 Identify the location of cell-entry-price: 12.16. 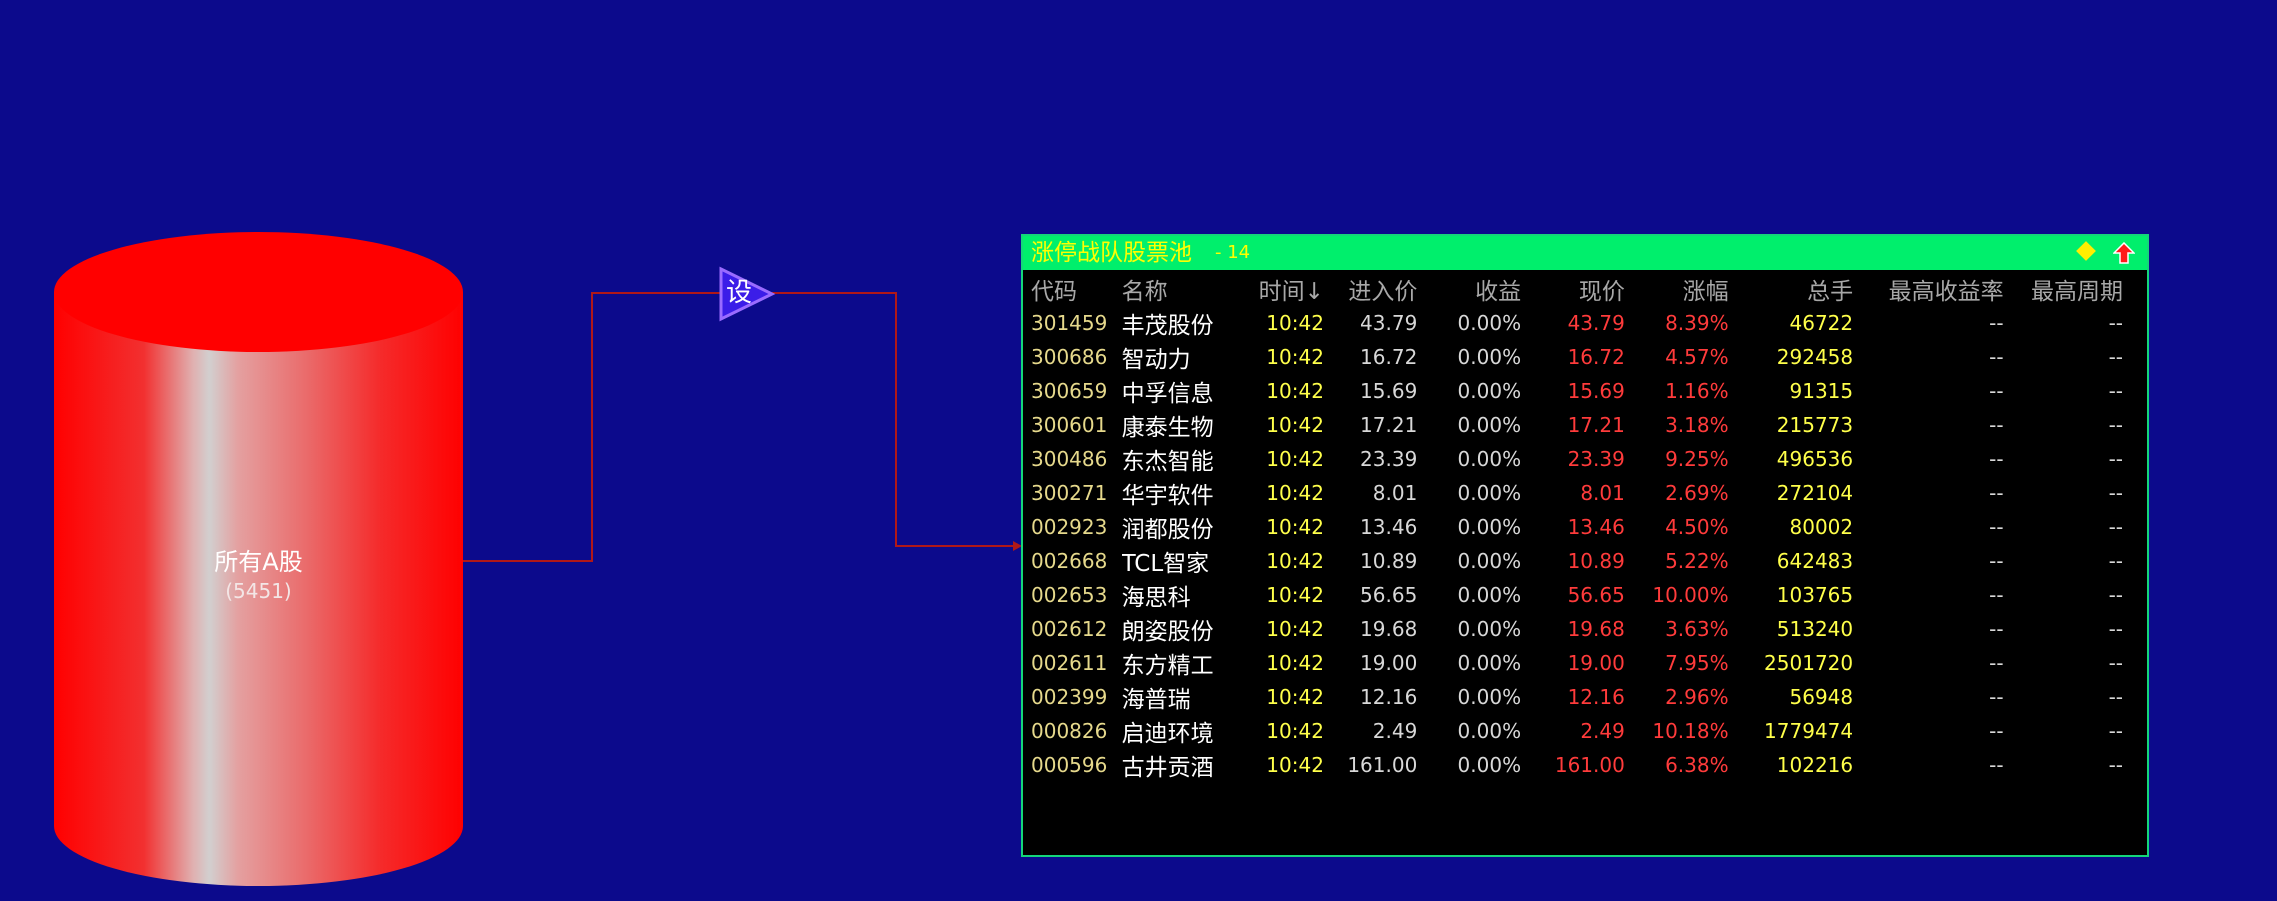
(1389, 697).